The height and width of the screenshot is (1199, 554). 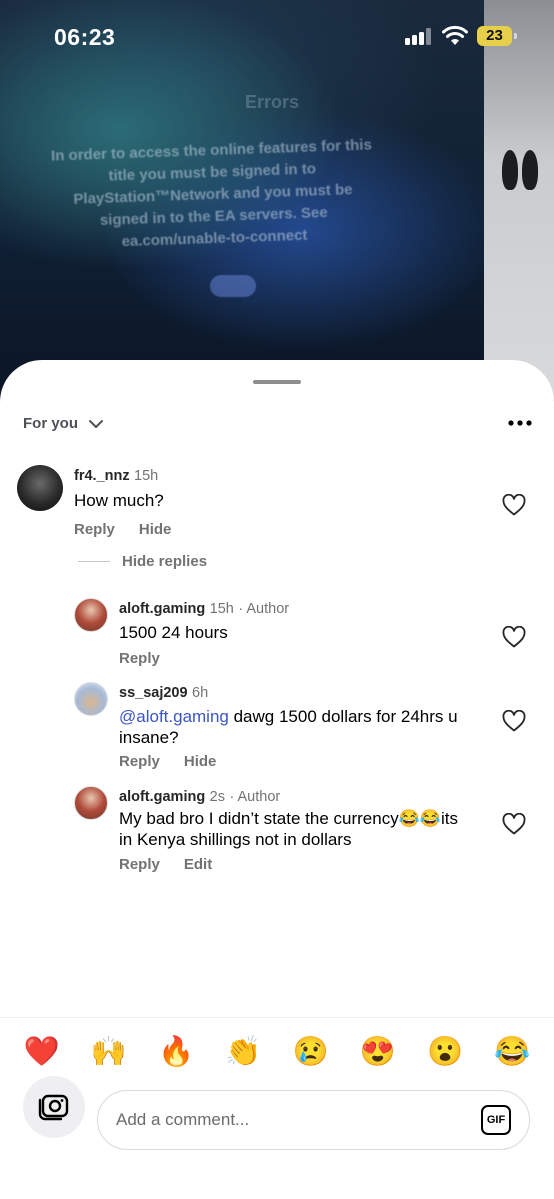 What do you see at coordinates (176, 1052) in the screenshot?
I see `reaction-fire: 🔥` at bounding box center [176, 1052].